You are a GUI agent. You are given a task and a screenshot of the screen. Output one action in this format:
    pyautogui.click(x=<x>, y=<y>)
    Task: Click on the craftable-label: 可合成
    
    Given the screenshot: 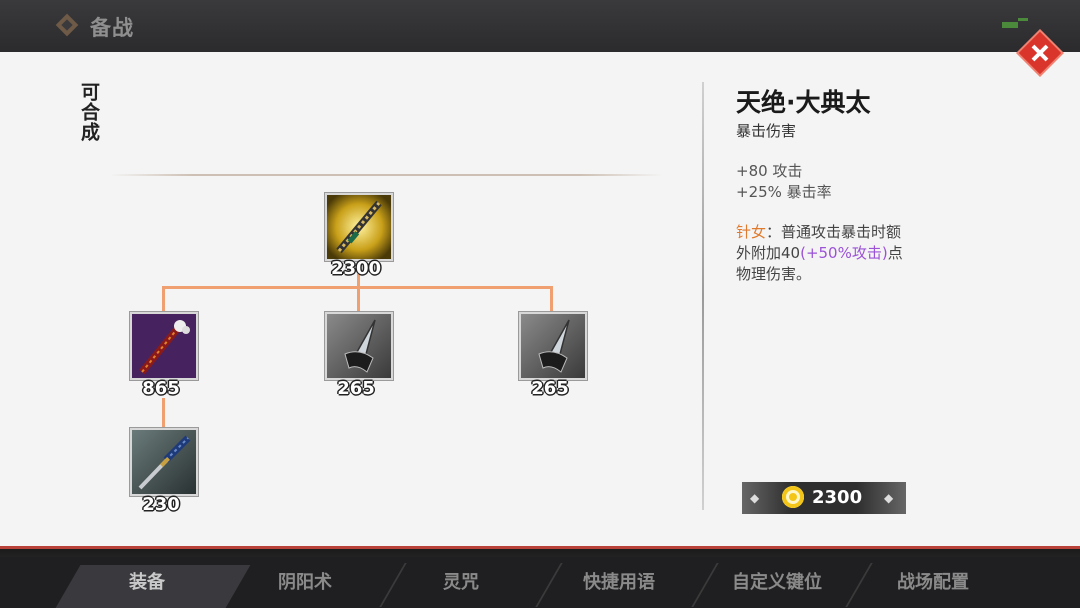 What is the action you would take?
    pyautogui.click(x=89, y=112)
    